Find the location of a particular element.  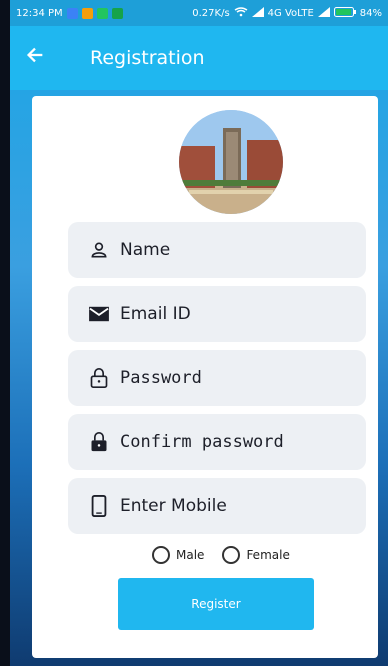

male-radio: Male is located at coordinates (178, 555).